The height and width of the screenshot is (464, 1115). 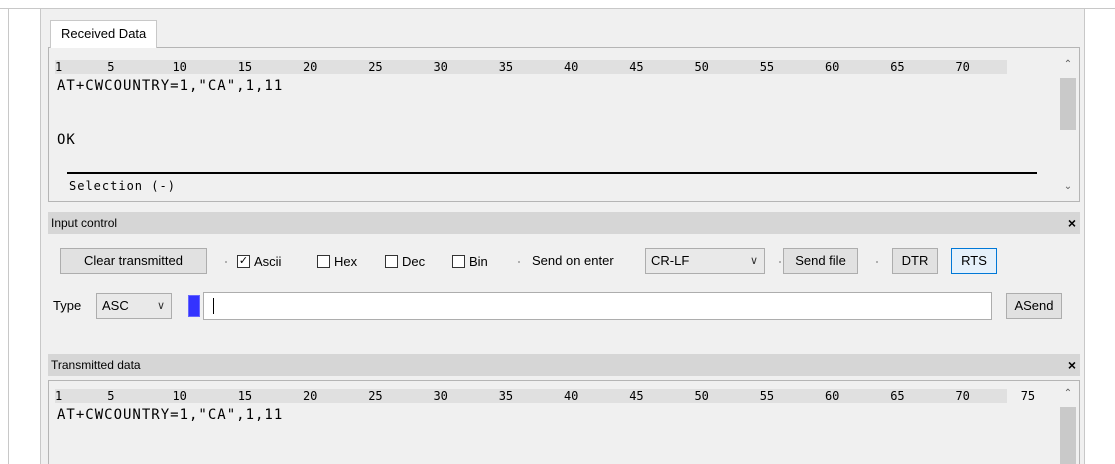 What do you see at coordinates (564, 223) in the screenshot?
I see `input-control-header: Input control ×` at bounding box center [564, 223].